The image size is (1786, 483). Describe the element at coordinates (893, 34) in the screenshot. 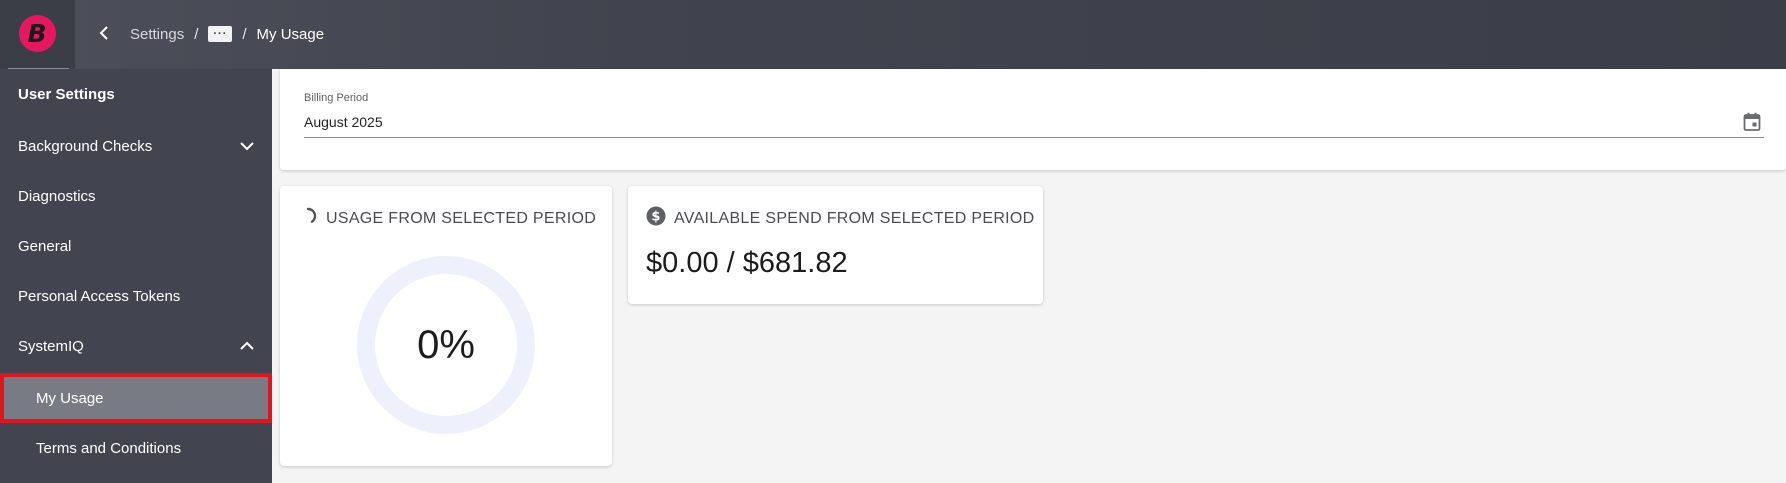

I see `top-bar: B Settings / ··· / My Usage` at that location.